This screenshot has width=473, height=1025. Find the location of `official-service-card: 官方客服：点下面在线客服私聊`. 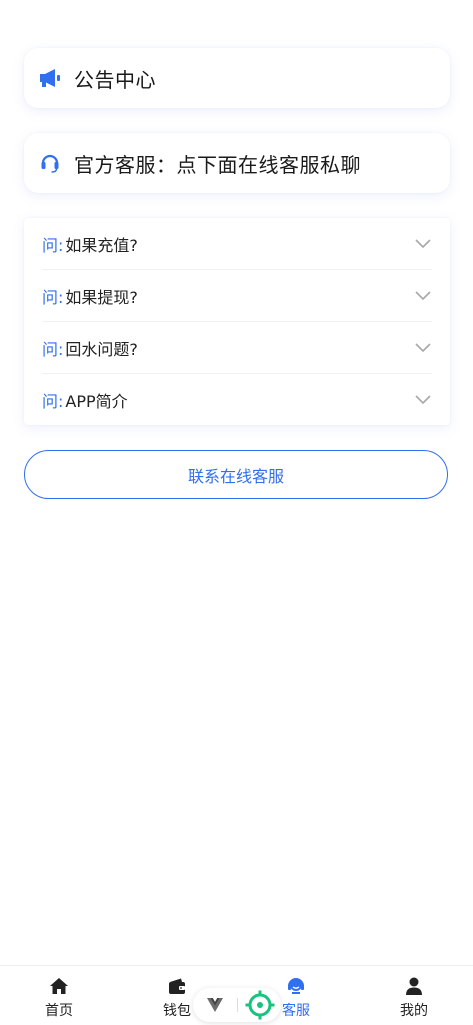

official-service-card: 官方客服：点下面在线客服私聊 is located at coordinates (237, 163).